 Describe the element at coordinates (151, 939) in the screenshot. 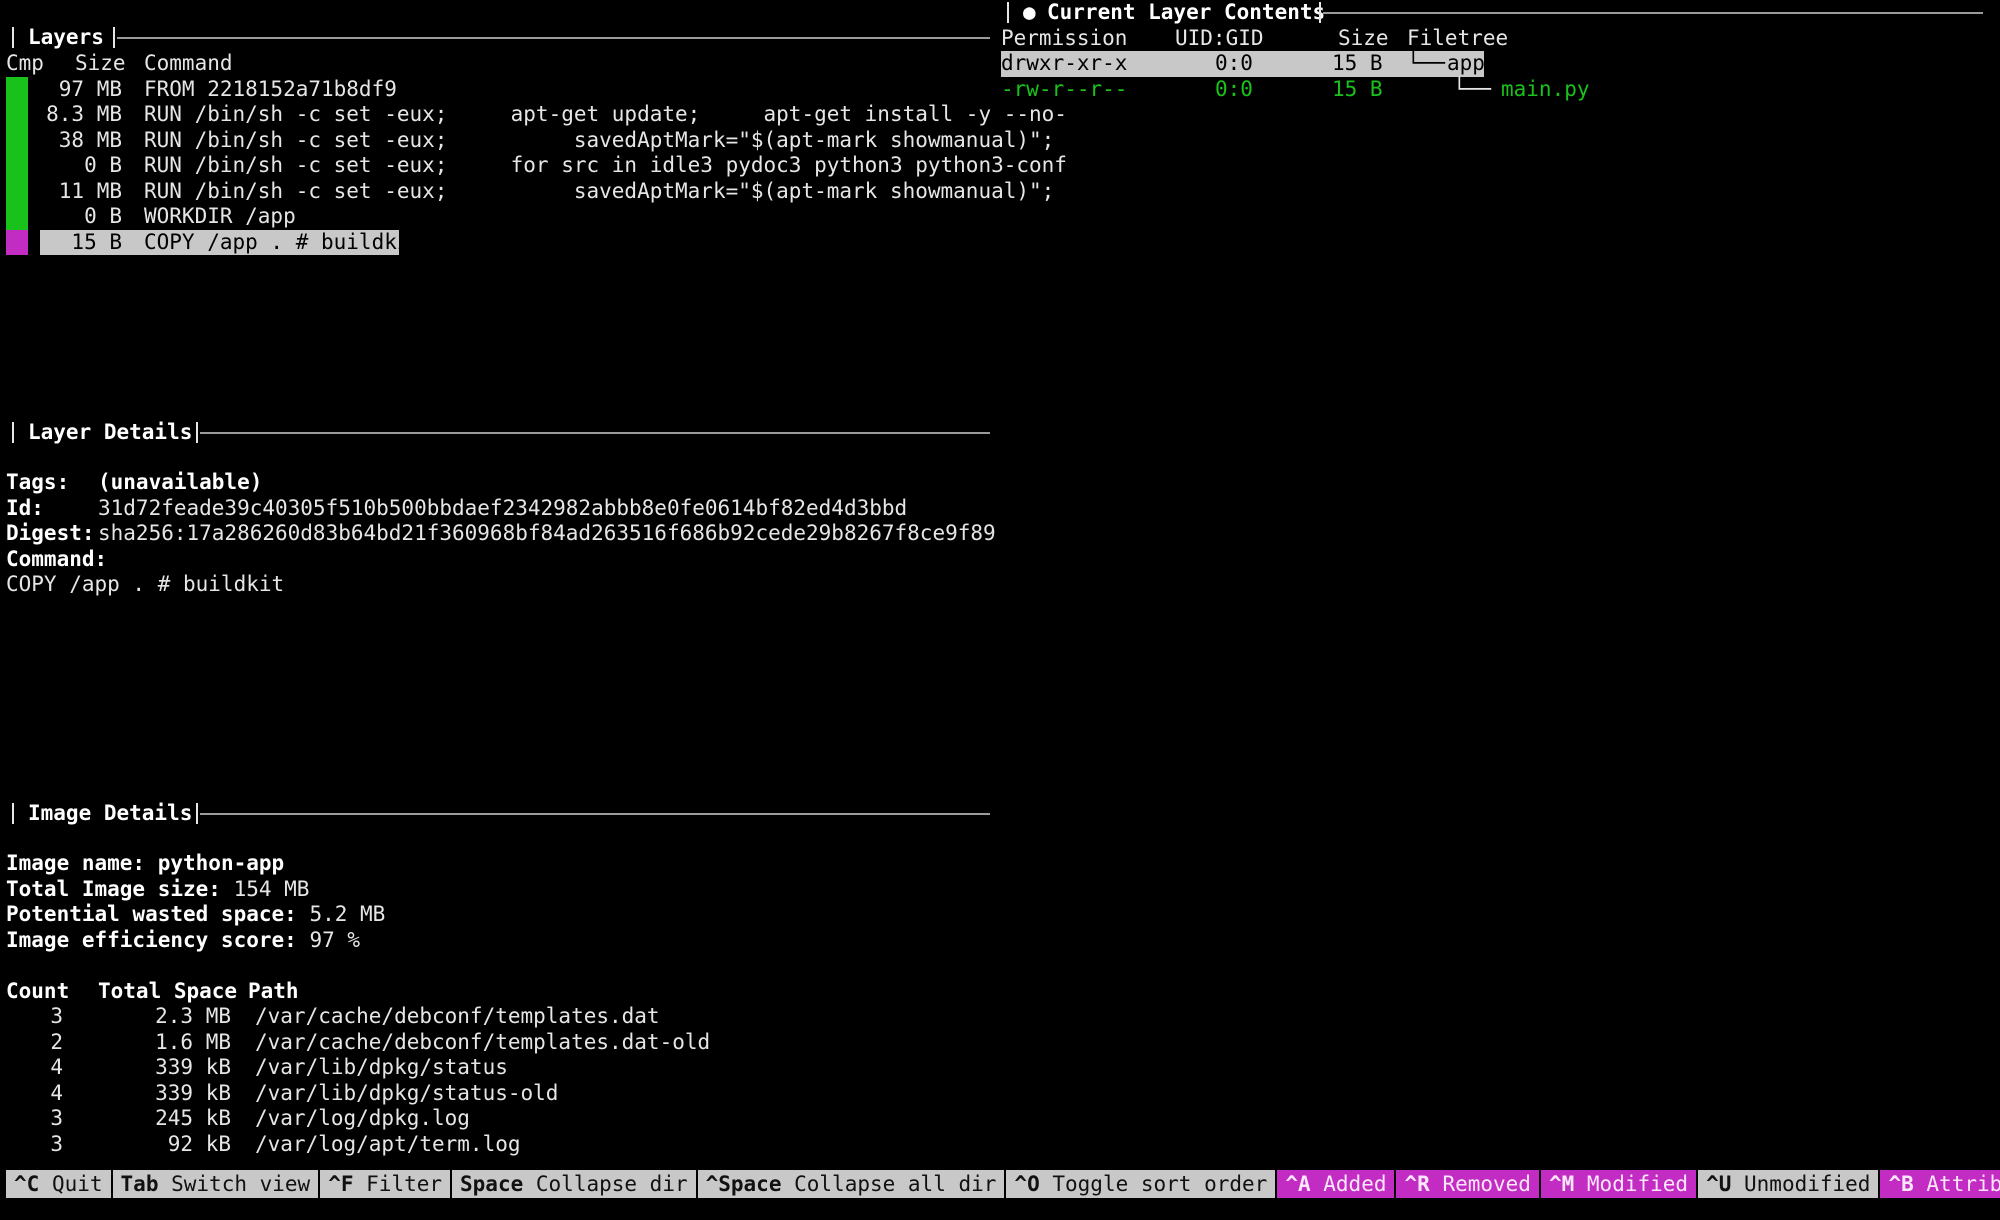

I see `efficiency-label: Image efficiency score:` at that location.